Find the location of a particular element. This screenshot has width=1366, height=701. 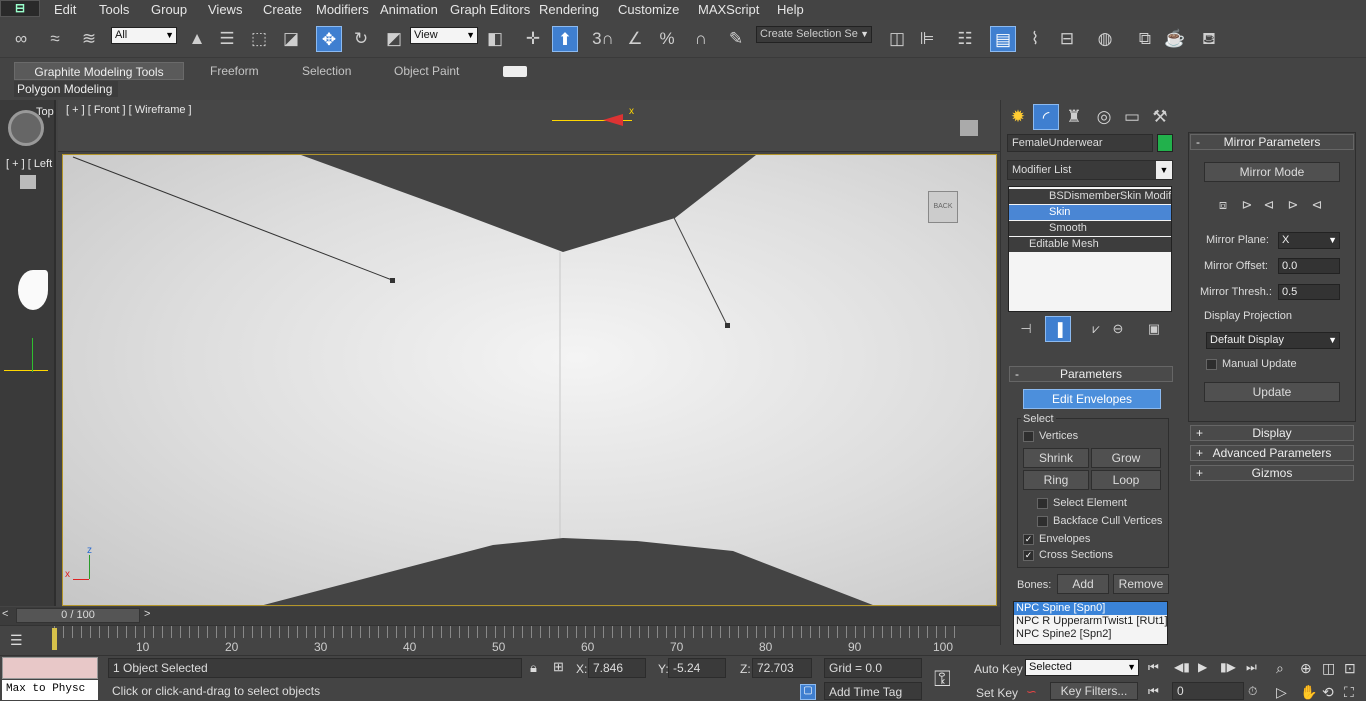

zoom-extents-icon: ◫ is located at coordinates (1328, 668).